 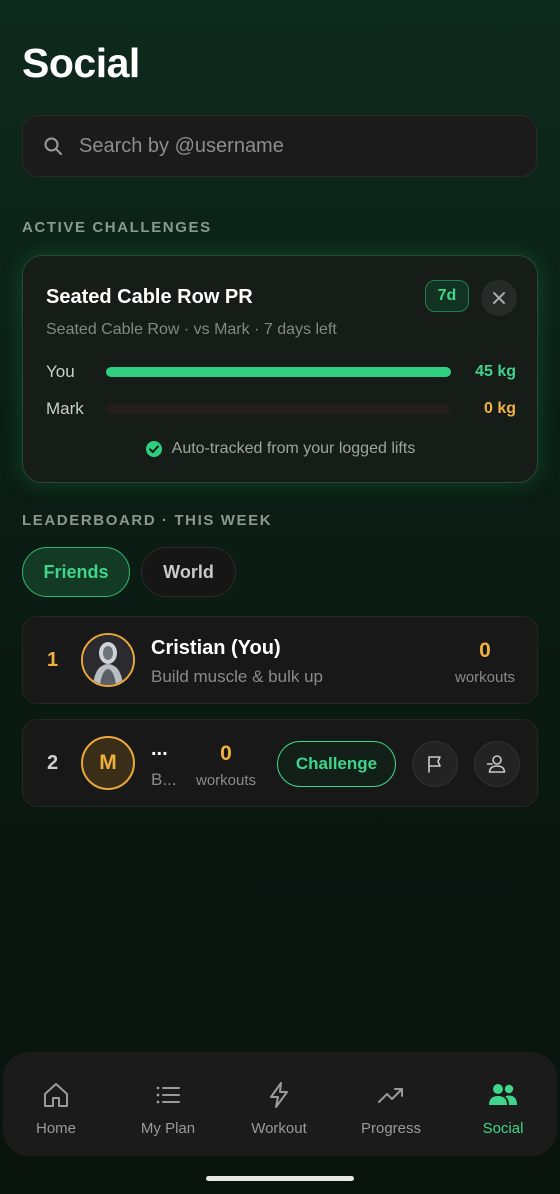 I want to click on search-input, so click(x=289, y=146).